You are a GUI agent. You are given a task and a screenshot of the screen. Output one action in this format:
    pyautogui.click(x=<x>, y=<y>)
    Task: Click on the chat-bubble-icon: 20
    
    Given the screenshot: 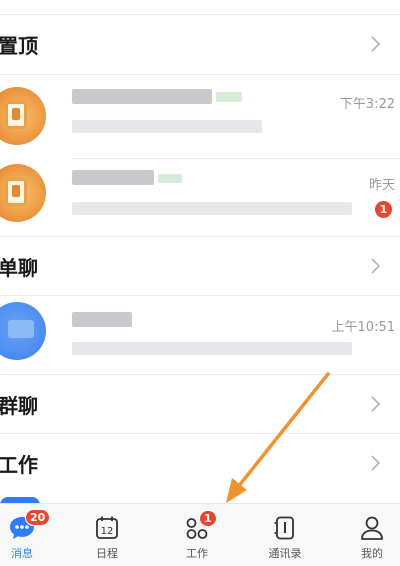 What is the action you would take?
    pyautogui.click(x=29, y=526)
    